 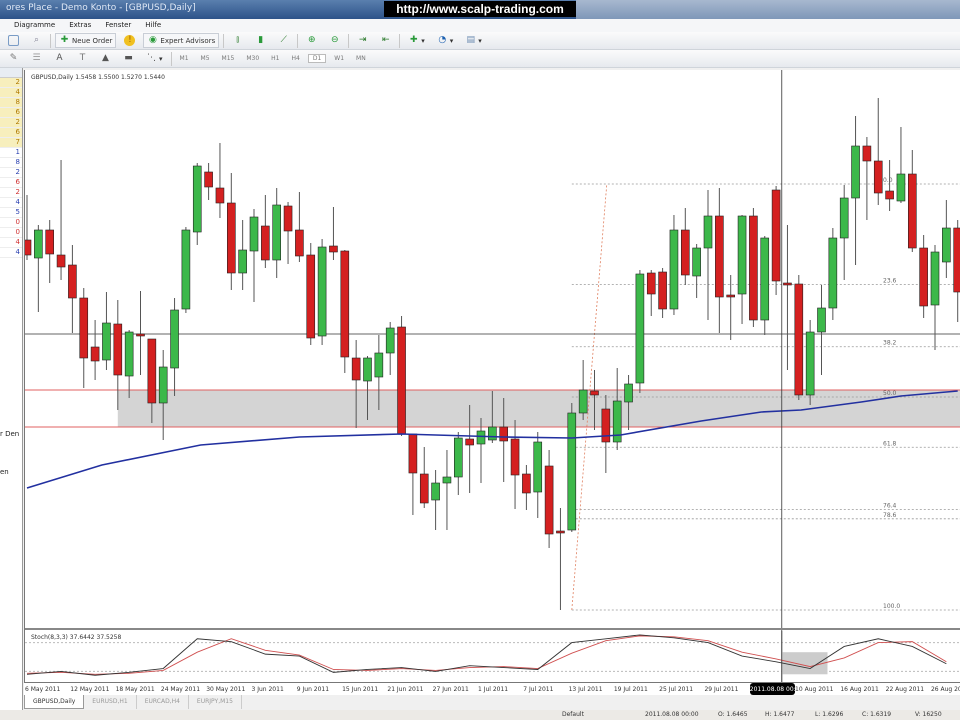 I want to click on bar-chart-button: ⫾, so click(x=237, y=40).